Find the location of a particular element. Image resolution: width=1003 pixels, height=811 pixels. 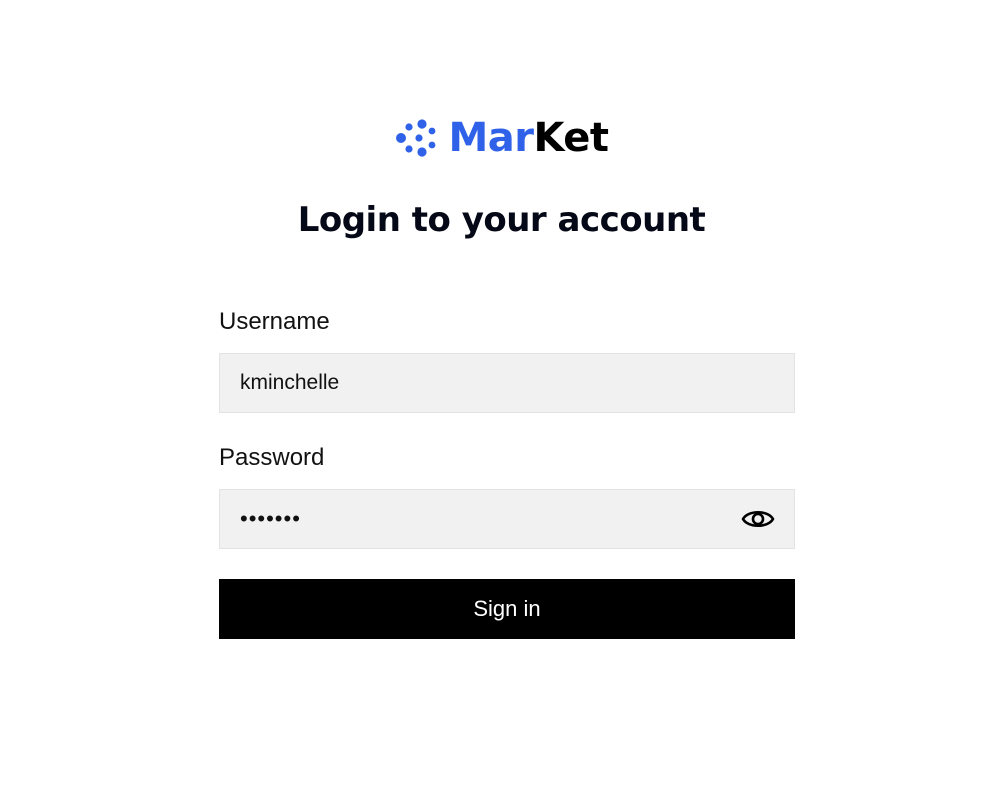

brand-name-accent: Mar is located at coordinates (491, 138).